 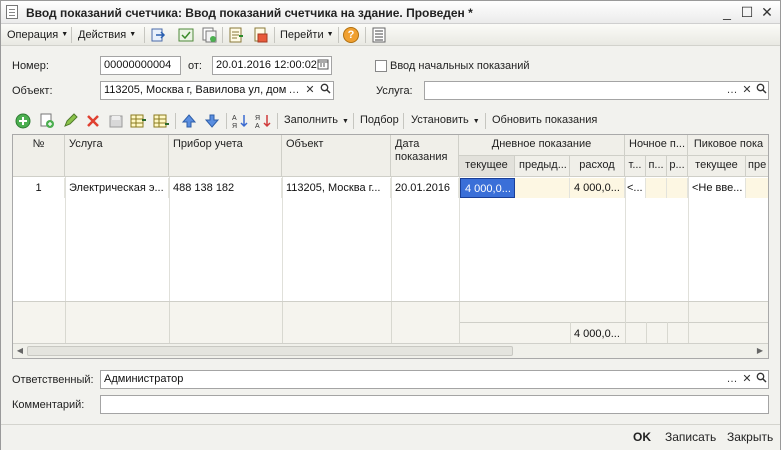 I want to click on toolbar-divider, so click(x=144, y=35).